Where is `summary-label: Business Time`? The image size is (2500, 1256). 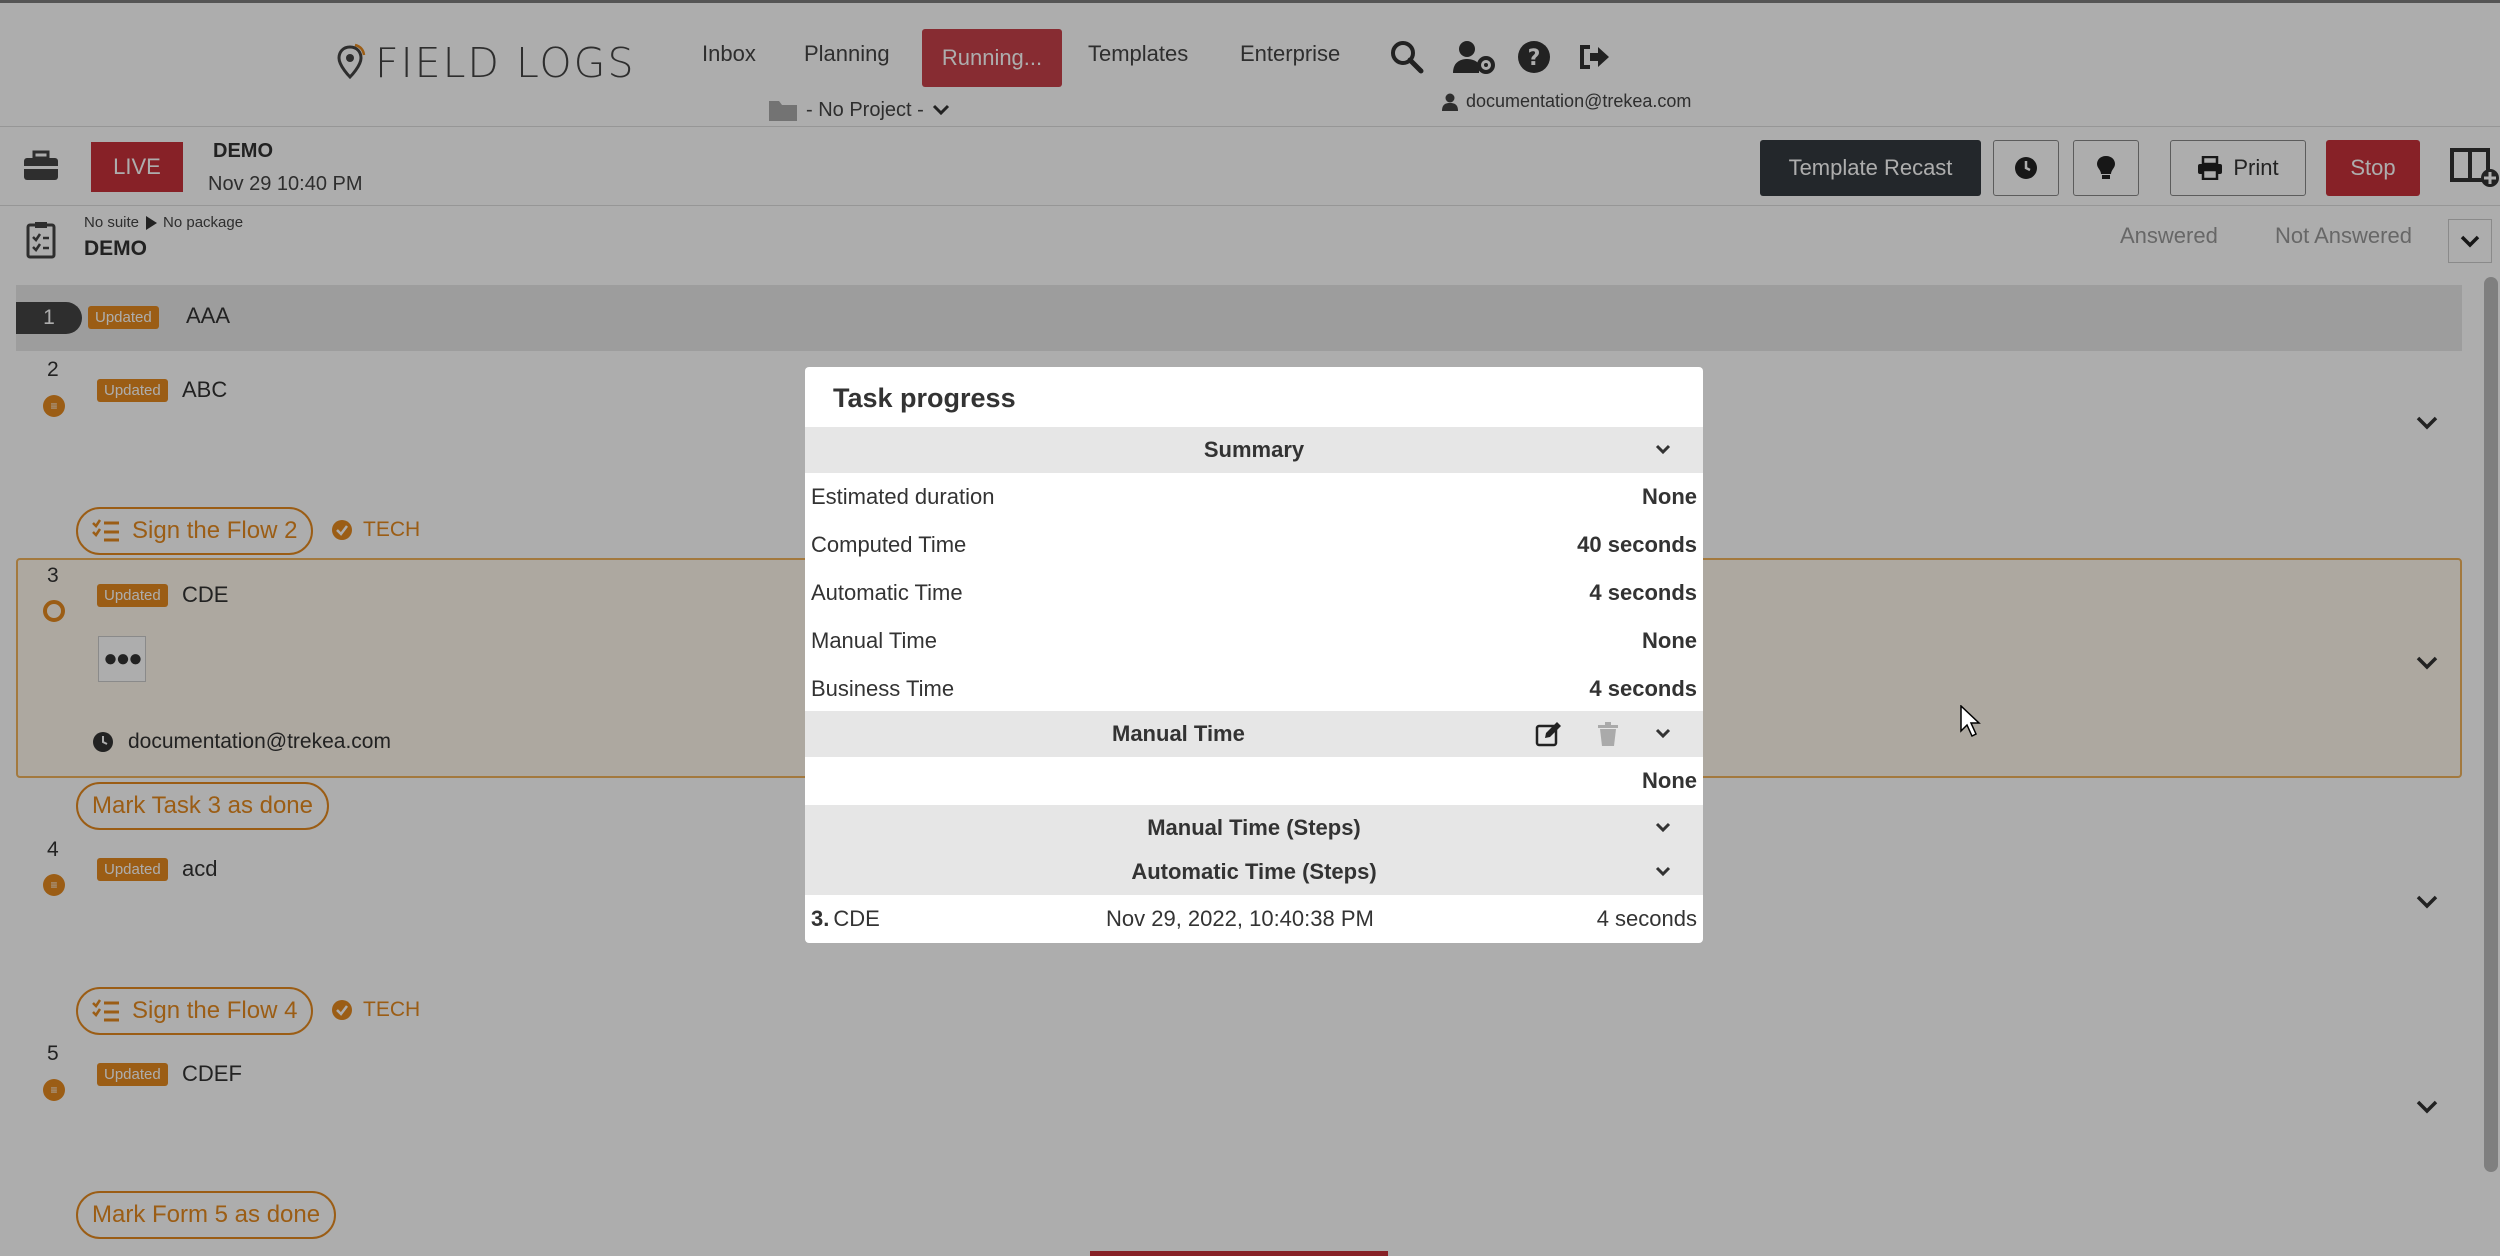 summary-label: Business Time is located at coordinates (883, 688).